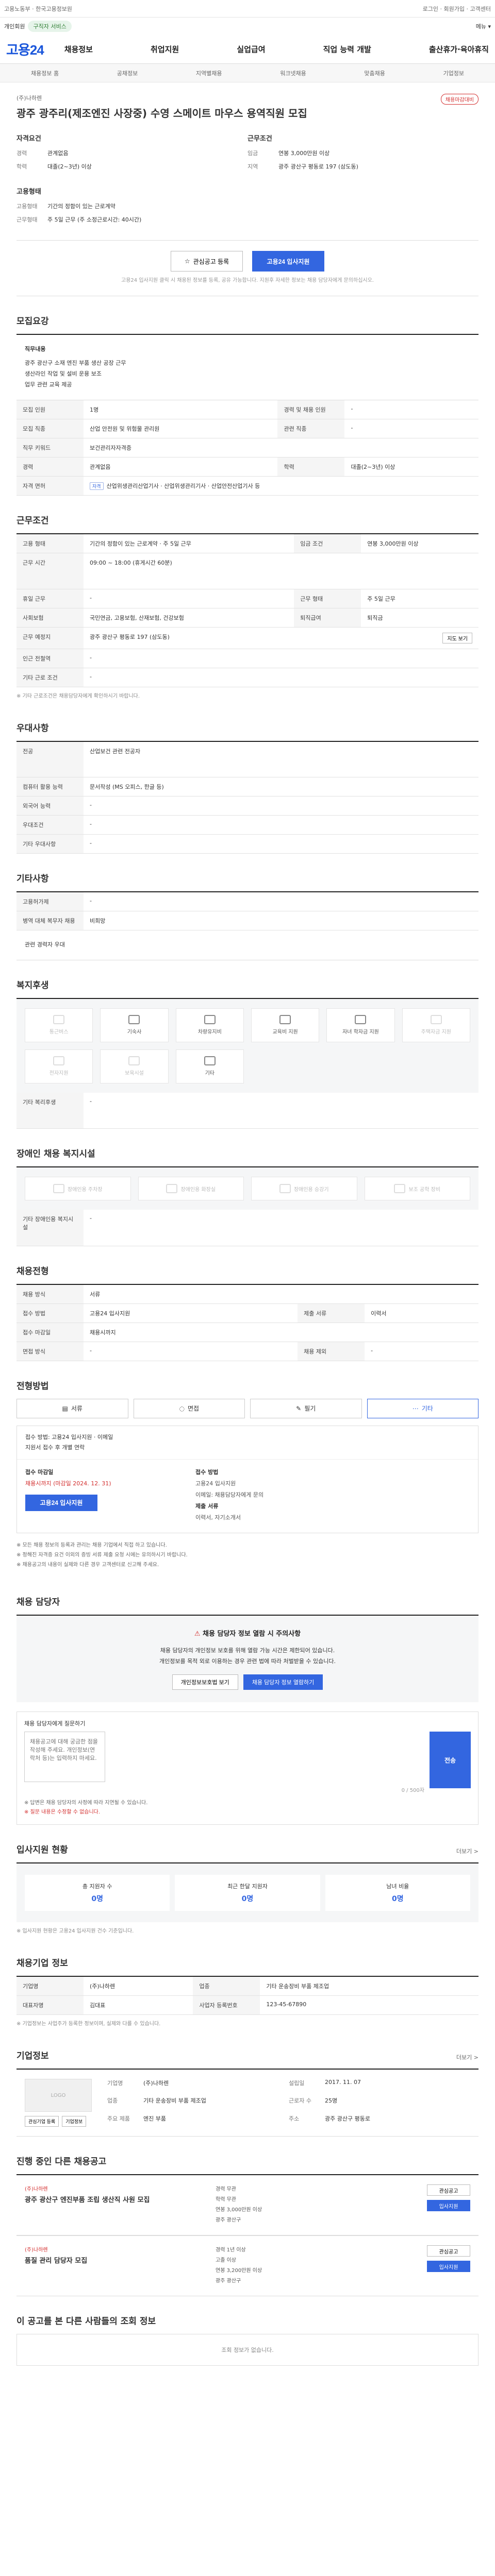 The width and height of the screenshot is (495, 2576). What do you see at coordinates (293, 73) in the screenshot?
I see `subnav-worknet: 워크넷채용` at bounding box center [293, 73].